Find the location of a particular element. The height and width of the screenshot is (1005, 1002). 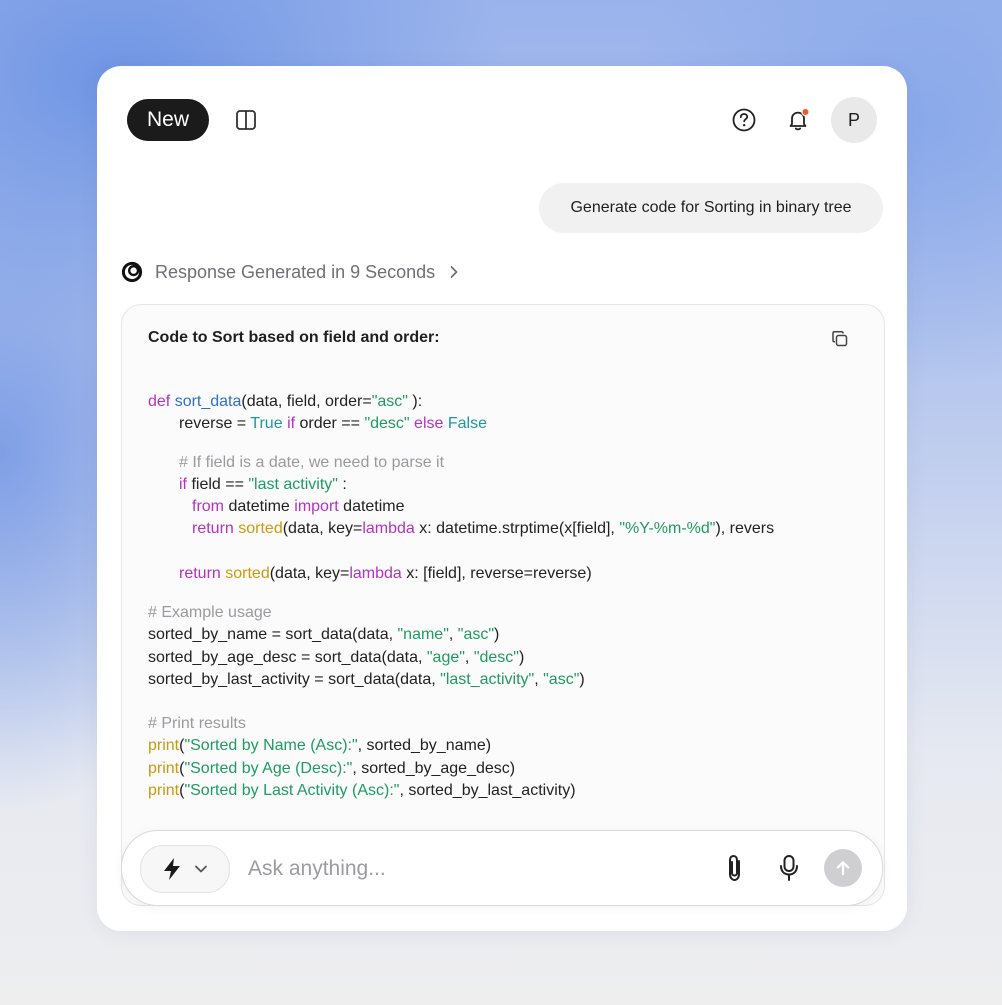

microphone-button is located at coordinates (789, 868).